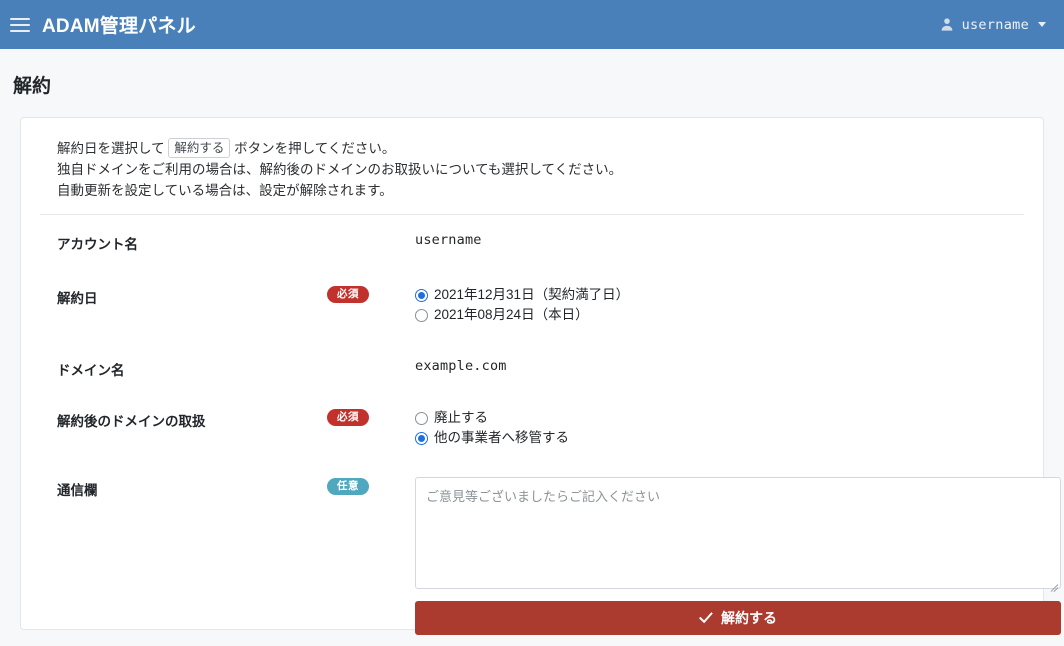  I want to click on comment-textarea, so click(738, 533).